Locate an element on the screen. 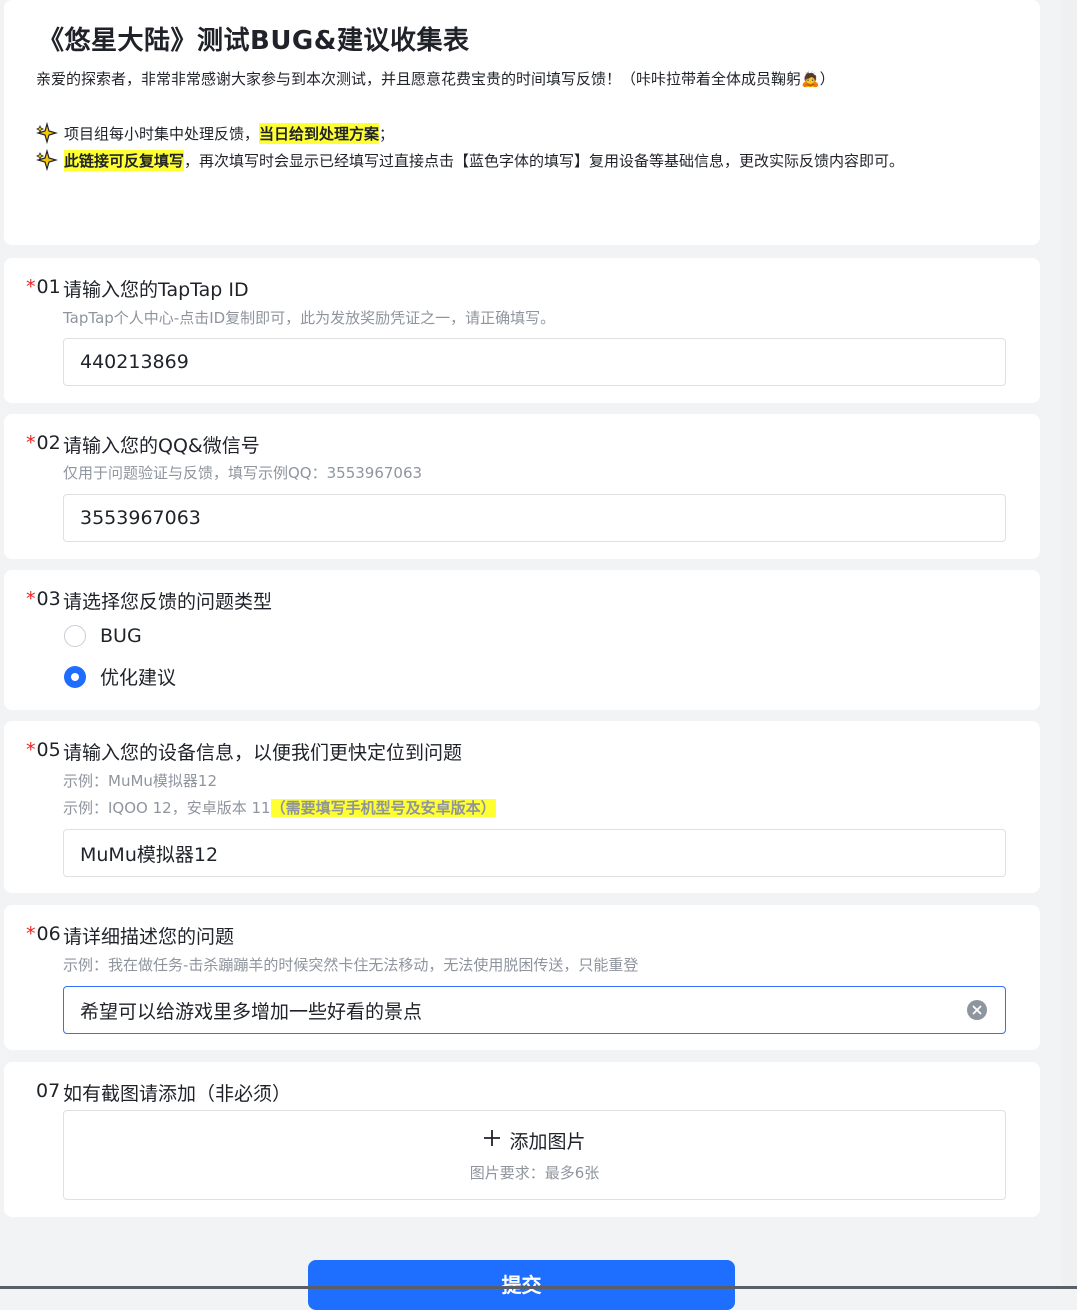 The image size is (1077, 1310). input-value: MuMu模拟器12 is located at coordinates (149, 854).